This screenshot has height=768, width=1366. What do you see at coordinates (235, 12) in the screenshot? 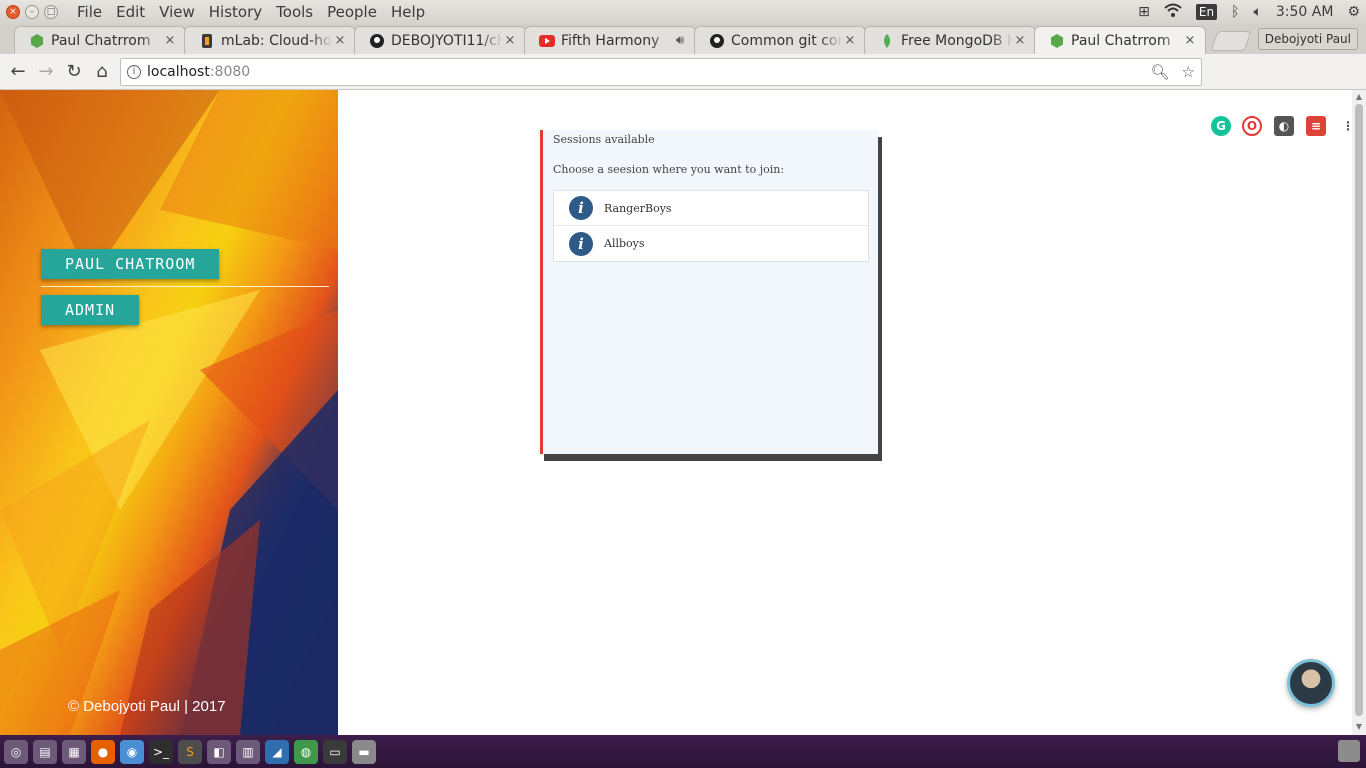
I see `menu-history: History` at bounding box center [235, 12].